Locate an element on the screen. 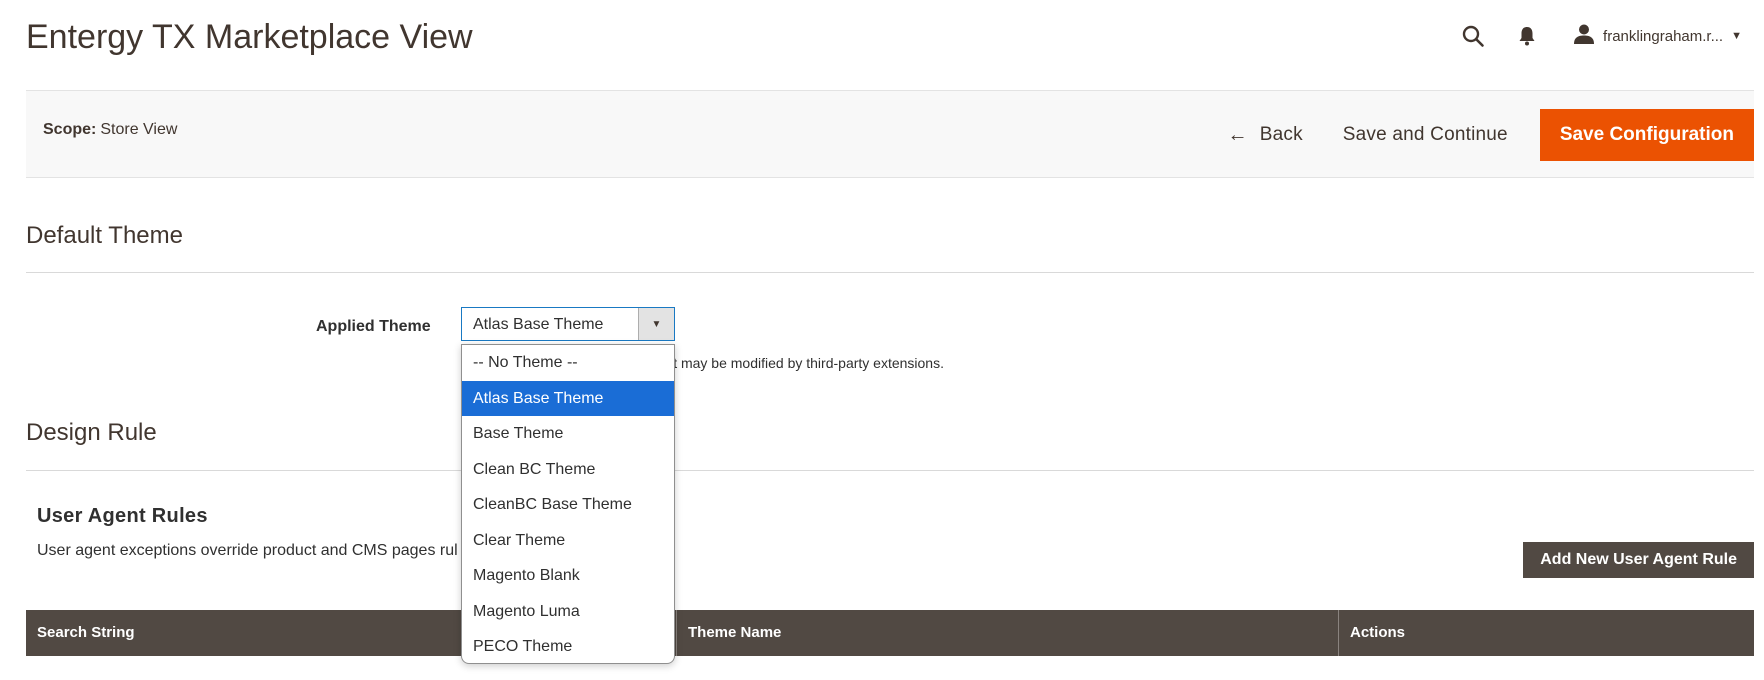 The image size is (1764, 680). scope-label: Scope: is located at coordinates (70, 129).